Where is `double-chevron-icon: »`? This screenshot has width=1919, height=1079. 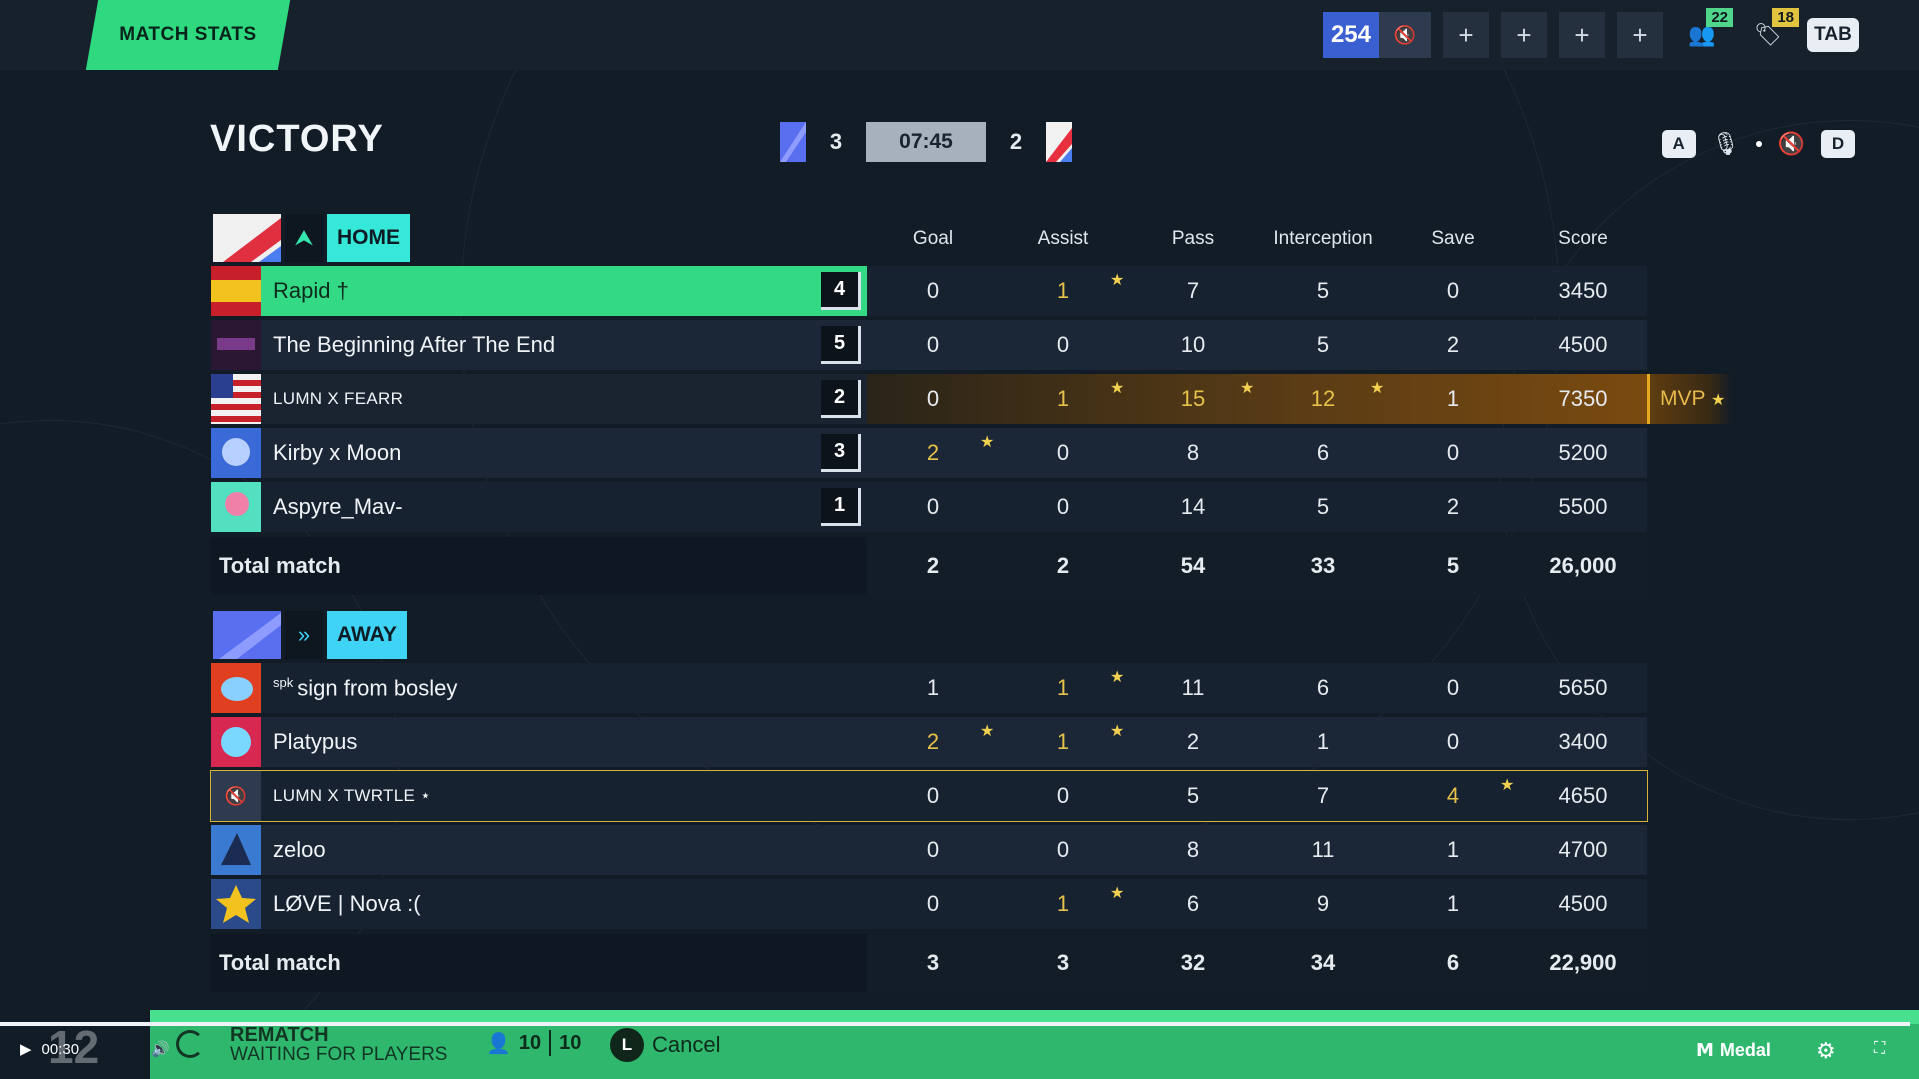 double-chevron-icon: » is located at coordinates (304, 635).